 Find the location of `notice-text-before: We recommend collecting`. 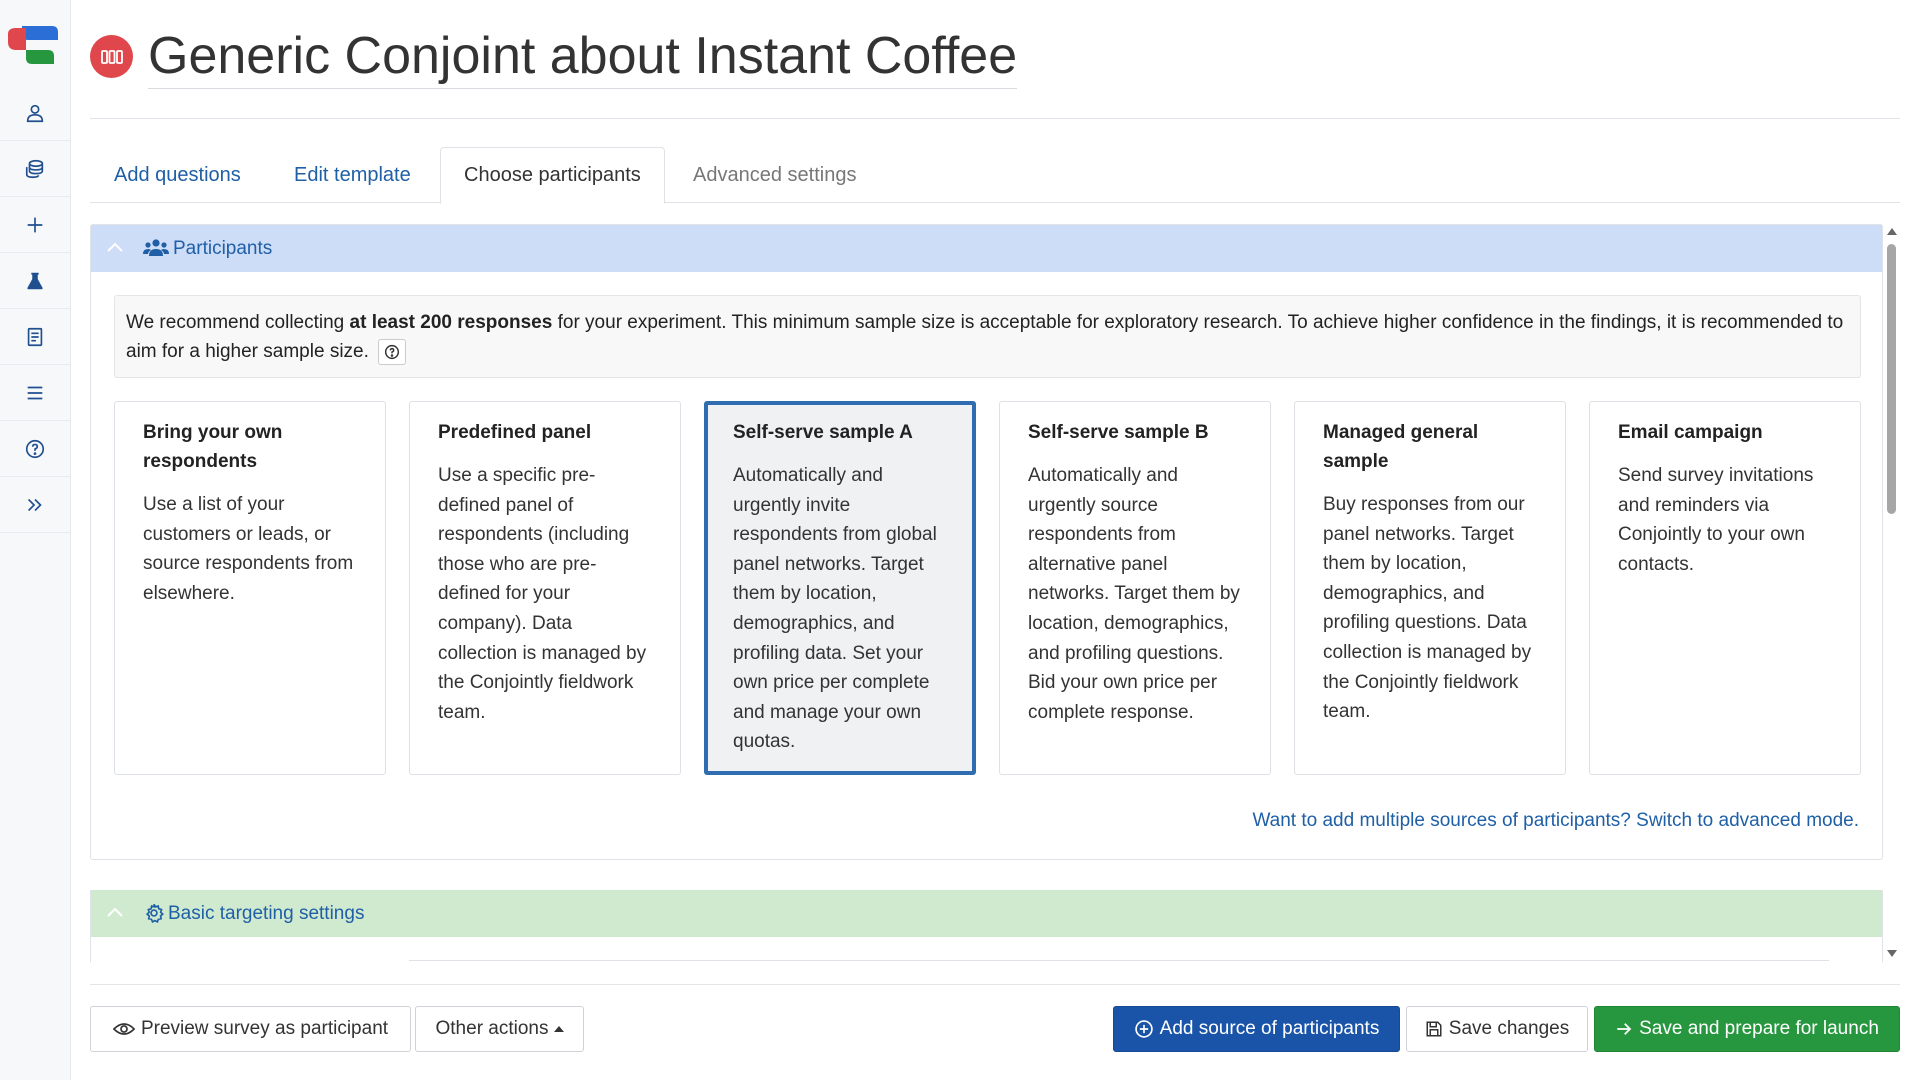

notice-text-before: We recommend collecting is located at coordinates (238, 322).